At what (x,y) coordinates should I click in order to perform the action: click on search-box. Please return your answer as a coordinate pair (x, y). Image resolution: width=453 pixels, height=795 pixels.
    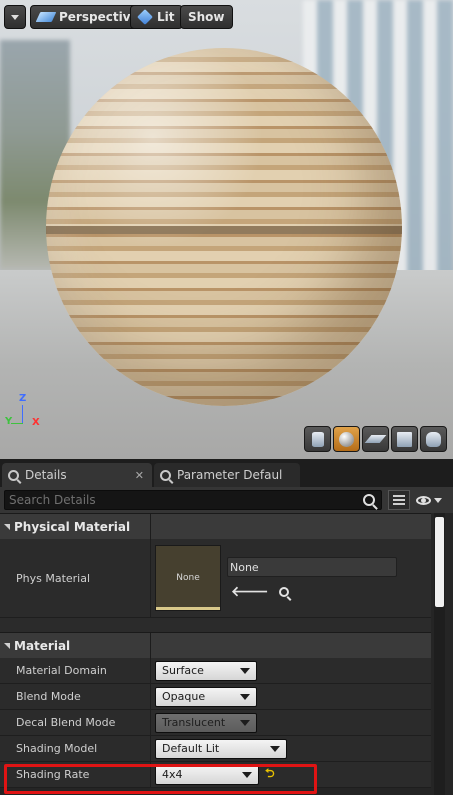
    Looking at the image, I should click on (193, 500).